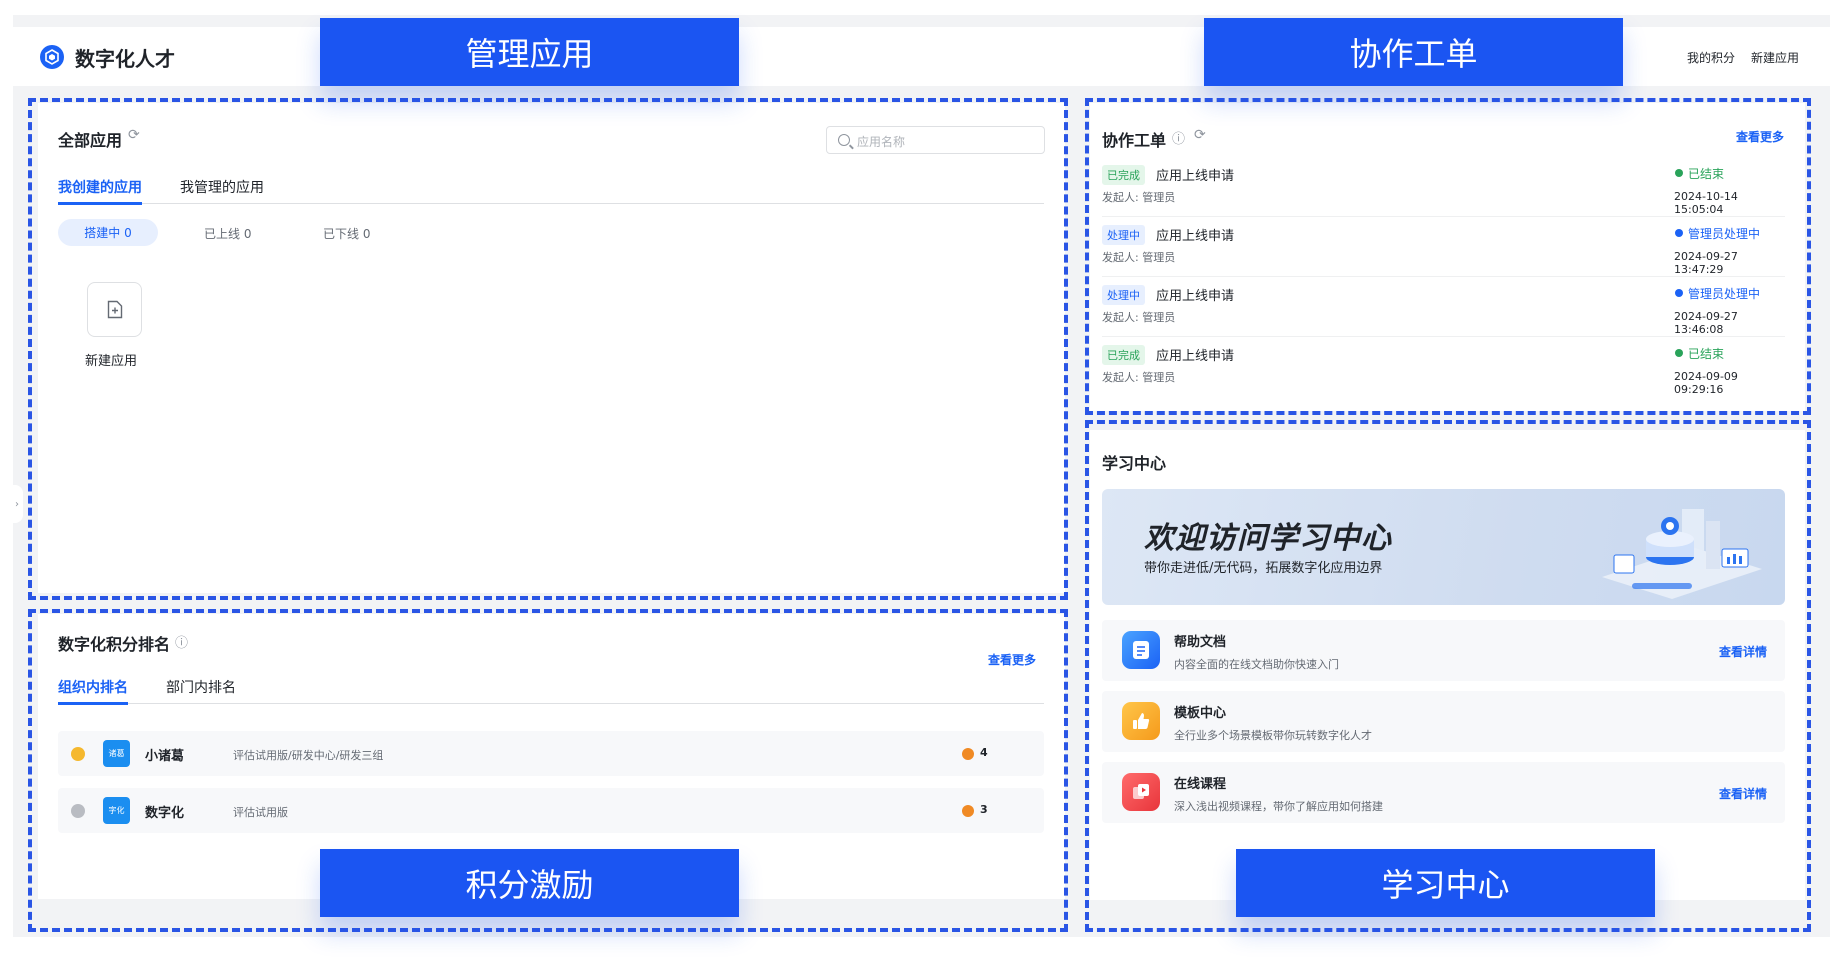 The height and width of the screenshot is (957, 1833). I want to click on my-points-link: 我的积分, so click(1711, 57).